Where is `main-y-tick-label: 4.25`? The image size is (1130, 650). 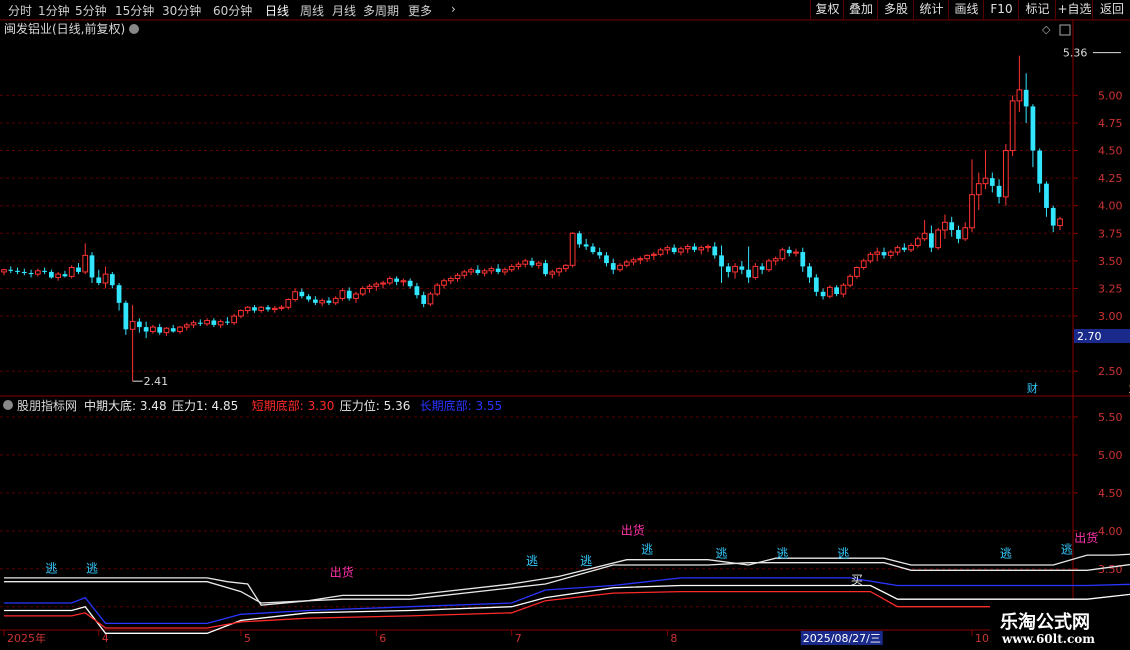 main-y-tick-label: 4.25 is located at coordinates (1110, 178).